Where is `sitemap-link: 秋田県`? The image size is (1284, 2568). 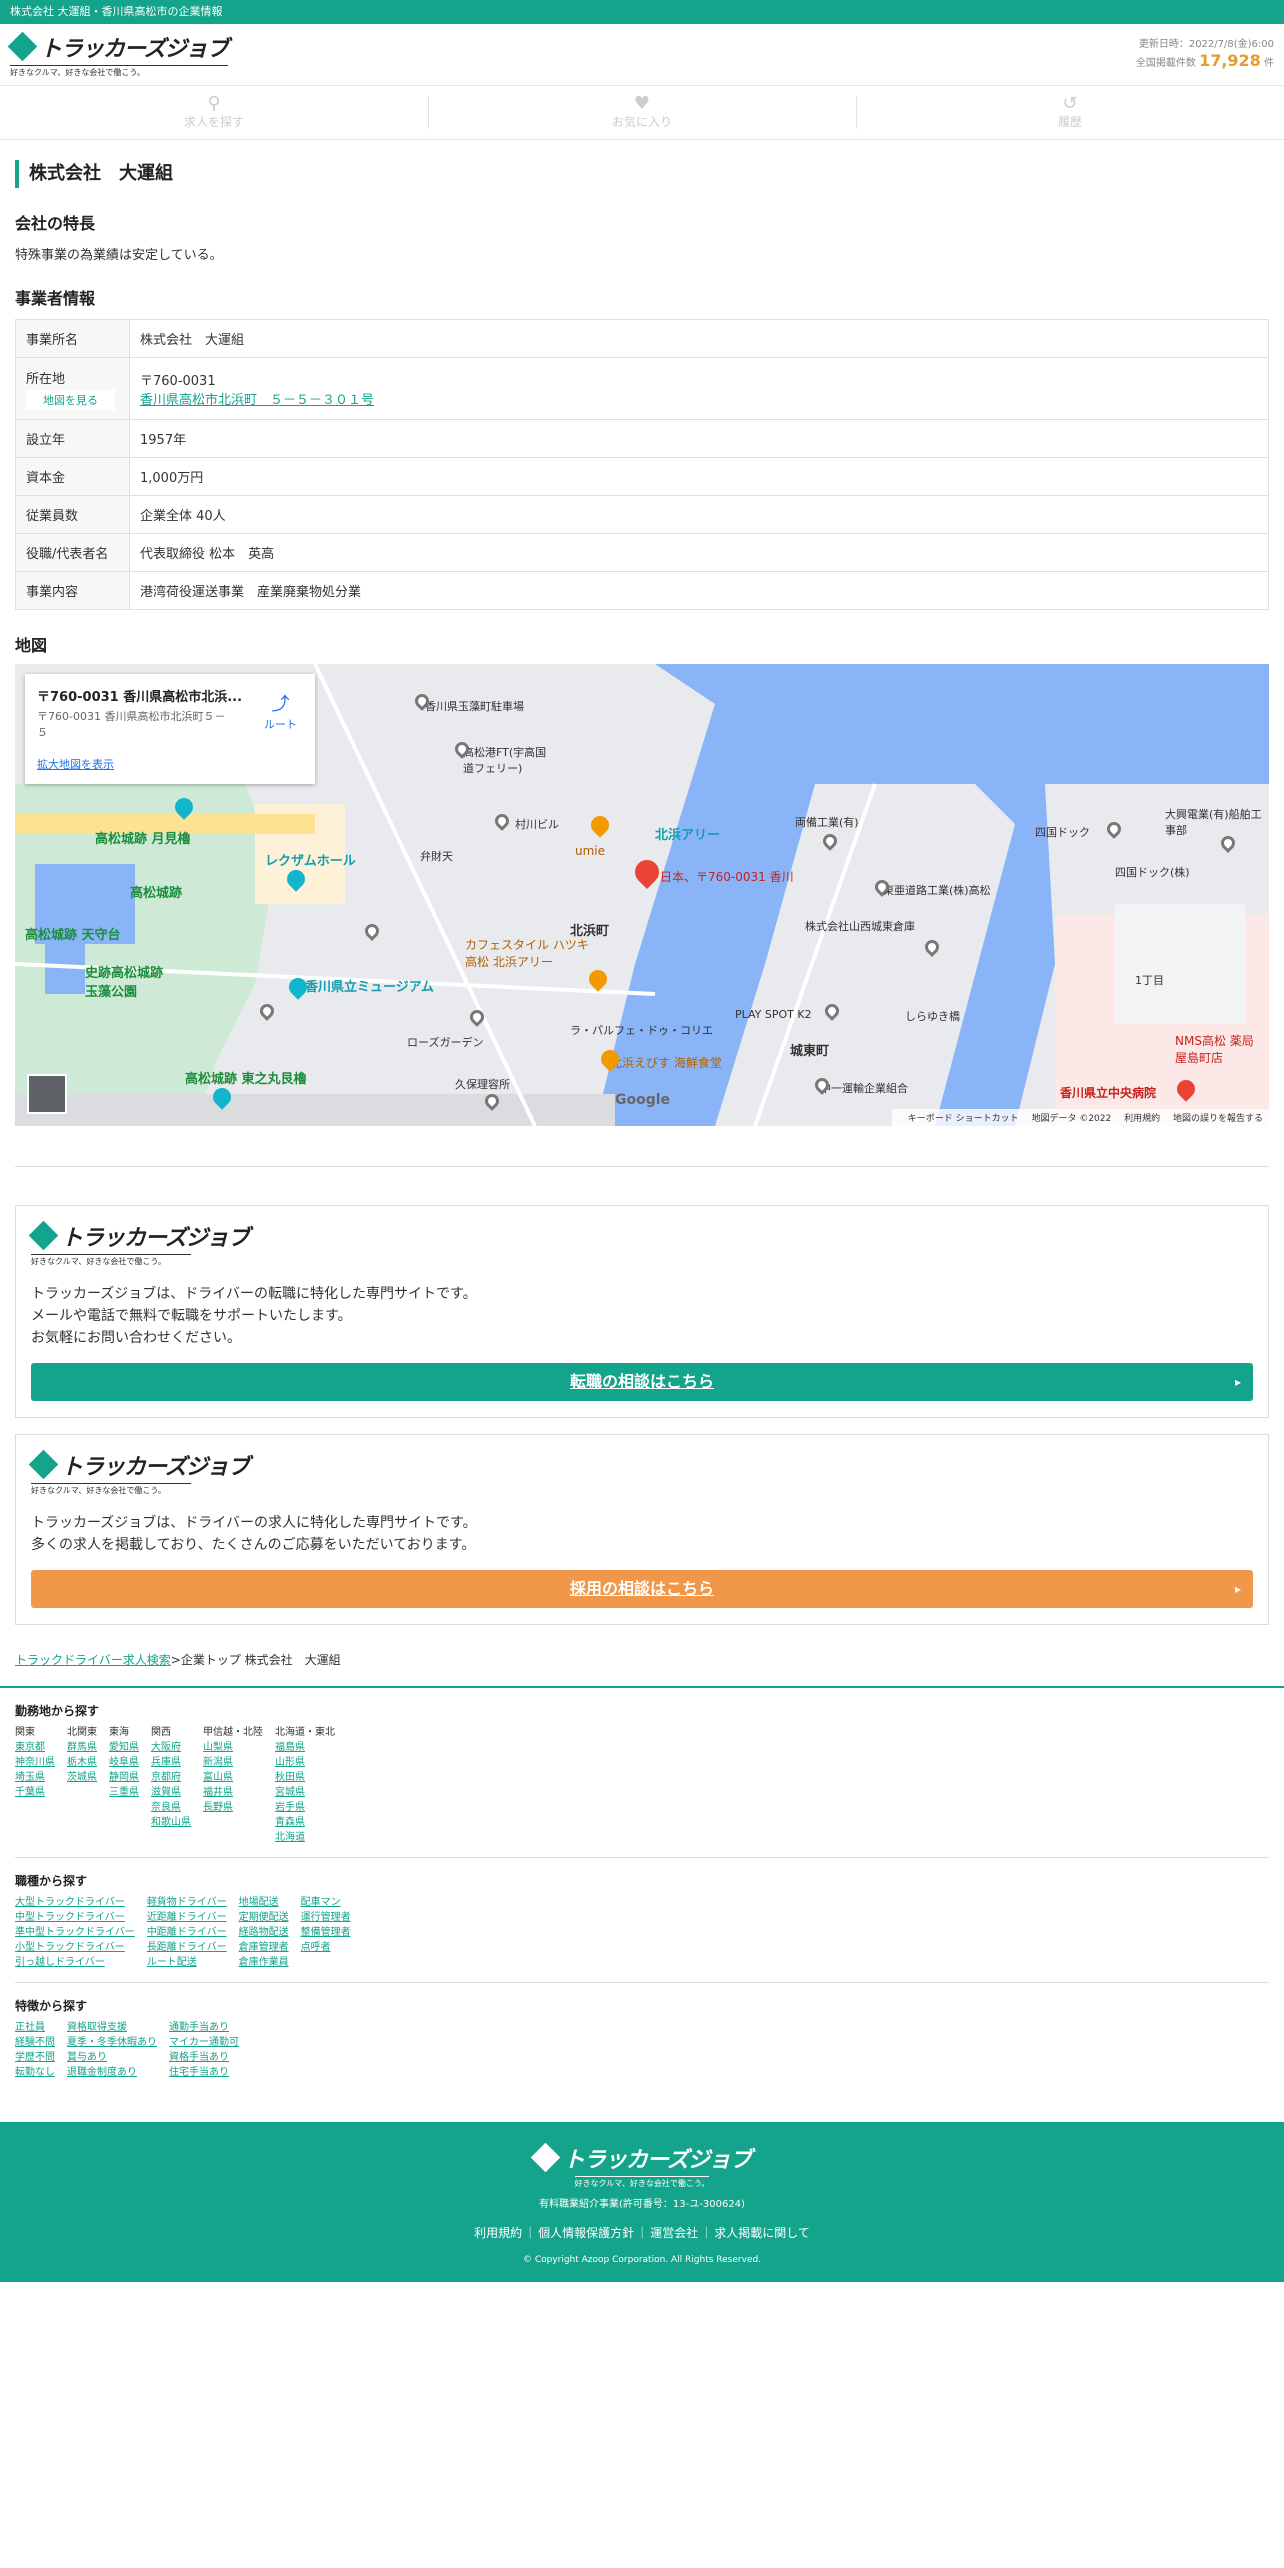 sitemap-link: 秋田県 is located at coordinates (305, 1777).